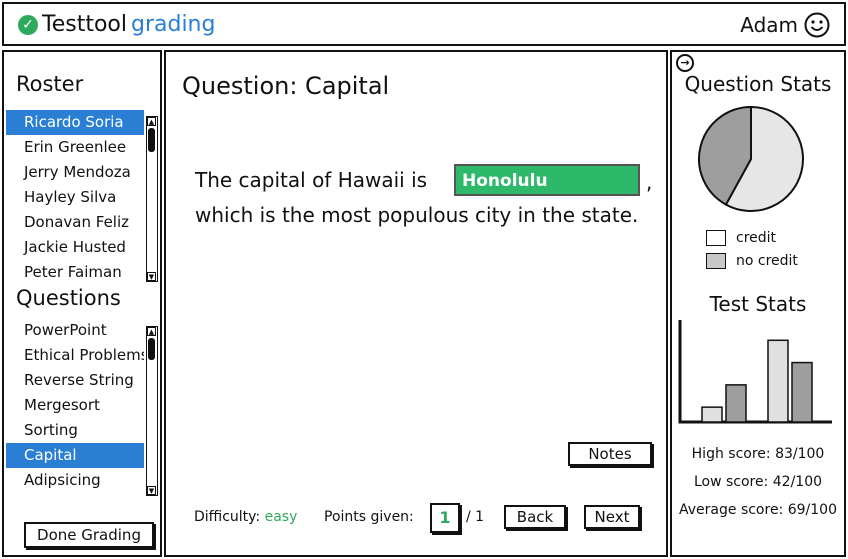  Describe the element at coordinates (311, 180) in the screenshot. I see `question-text-before: The capital of Hawaii is` at that location.